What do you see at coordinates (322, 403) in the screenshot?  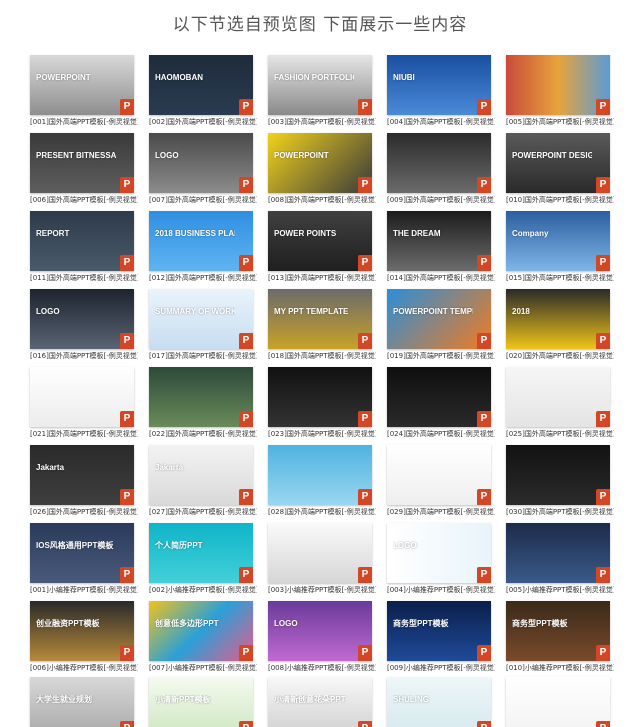 I see `thumbnail-item: P [023]国外高端PPT模板[-例灵视觉]` at bounding box center [322, 403].